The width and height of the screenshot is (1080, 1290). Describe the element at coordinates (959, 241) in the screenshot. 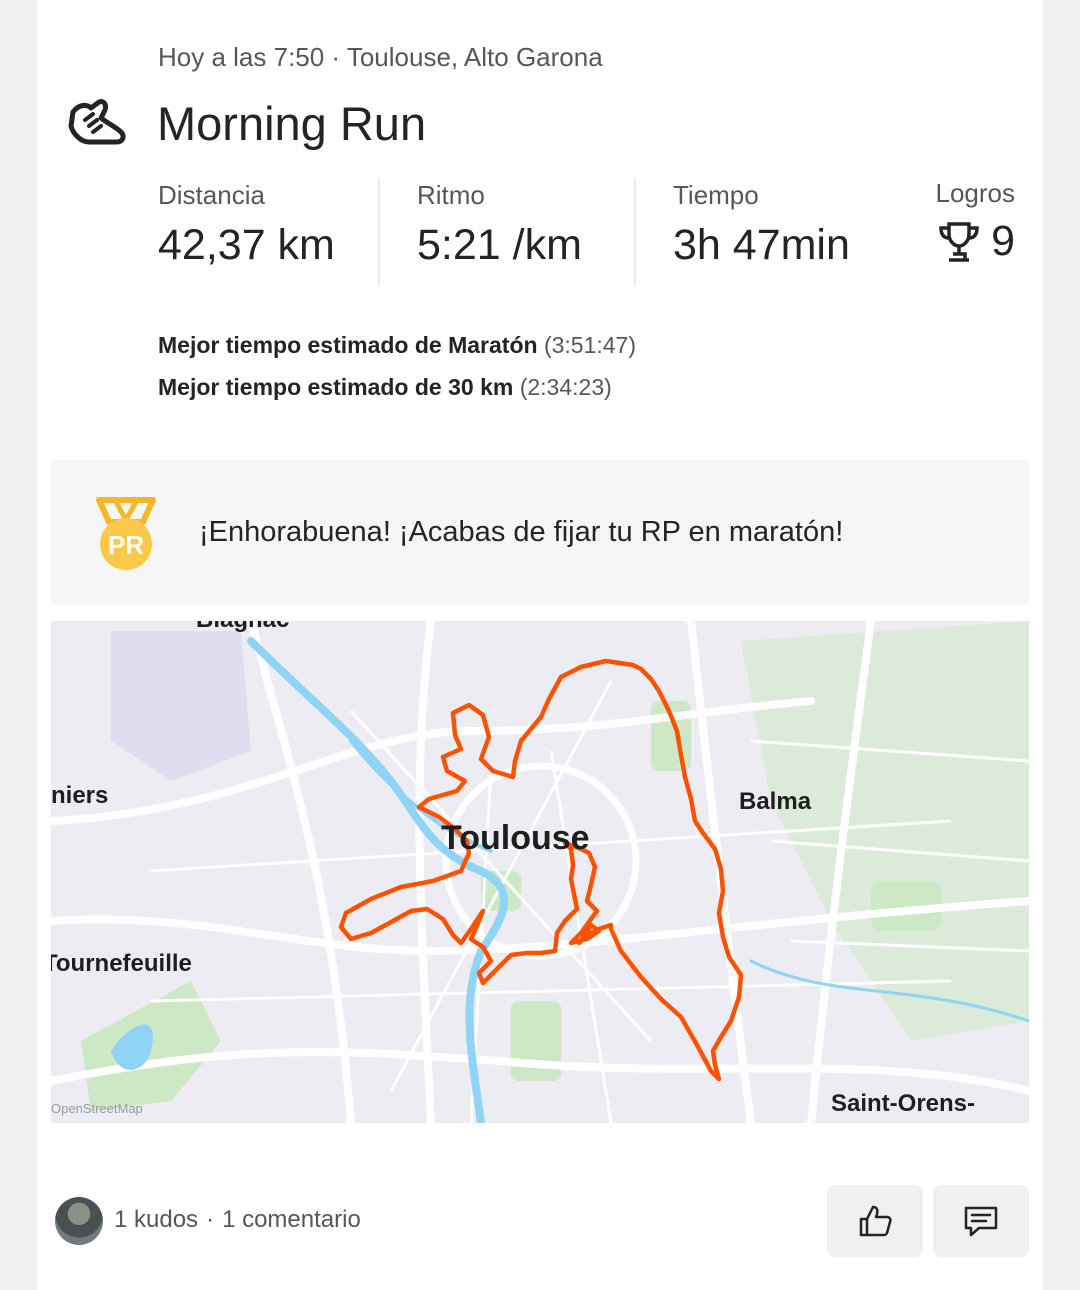

I see `trophy-icon` at that location.